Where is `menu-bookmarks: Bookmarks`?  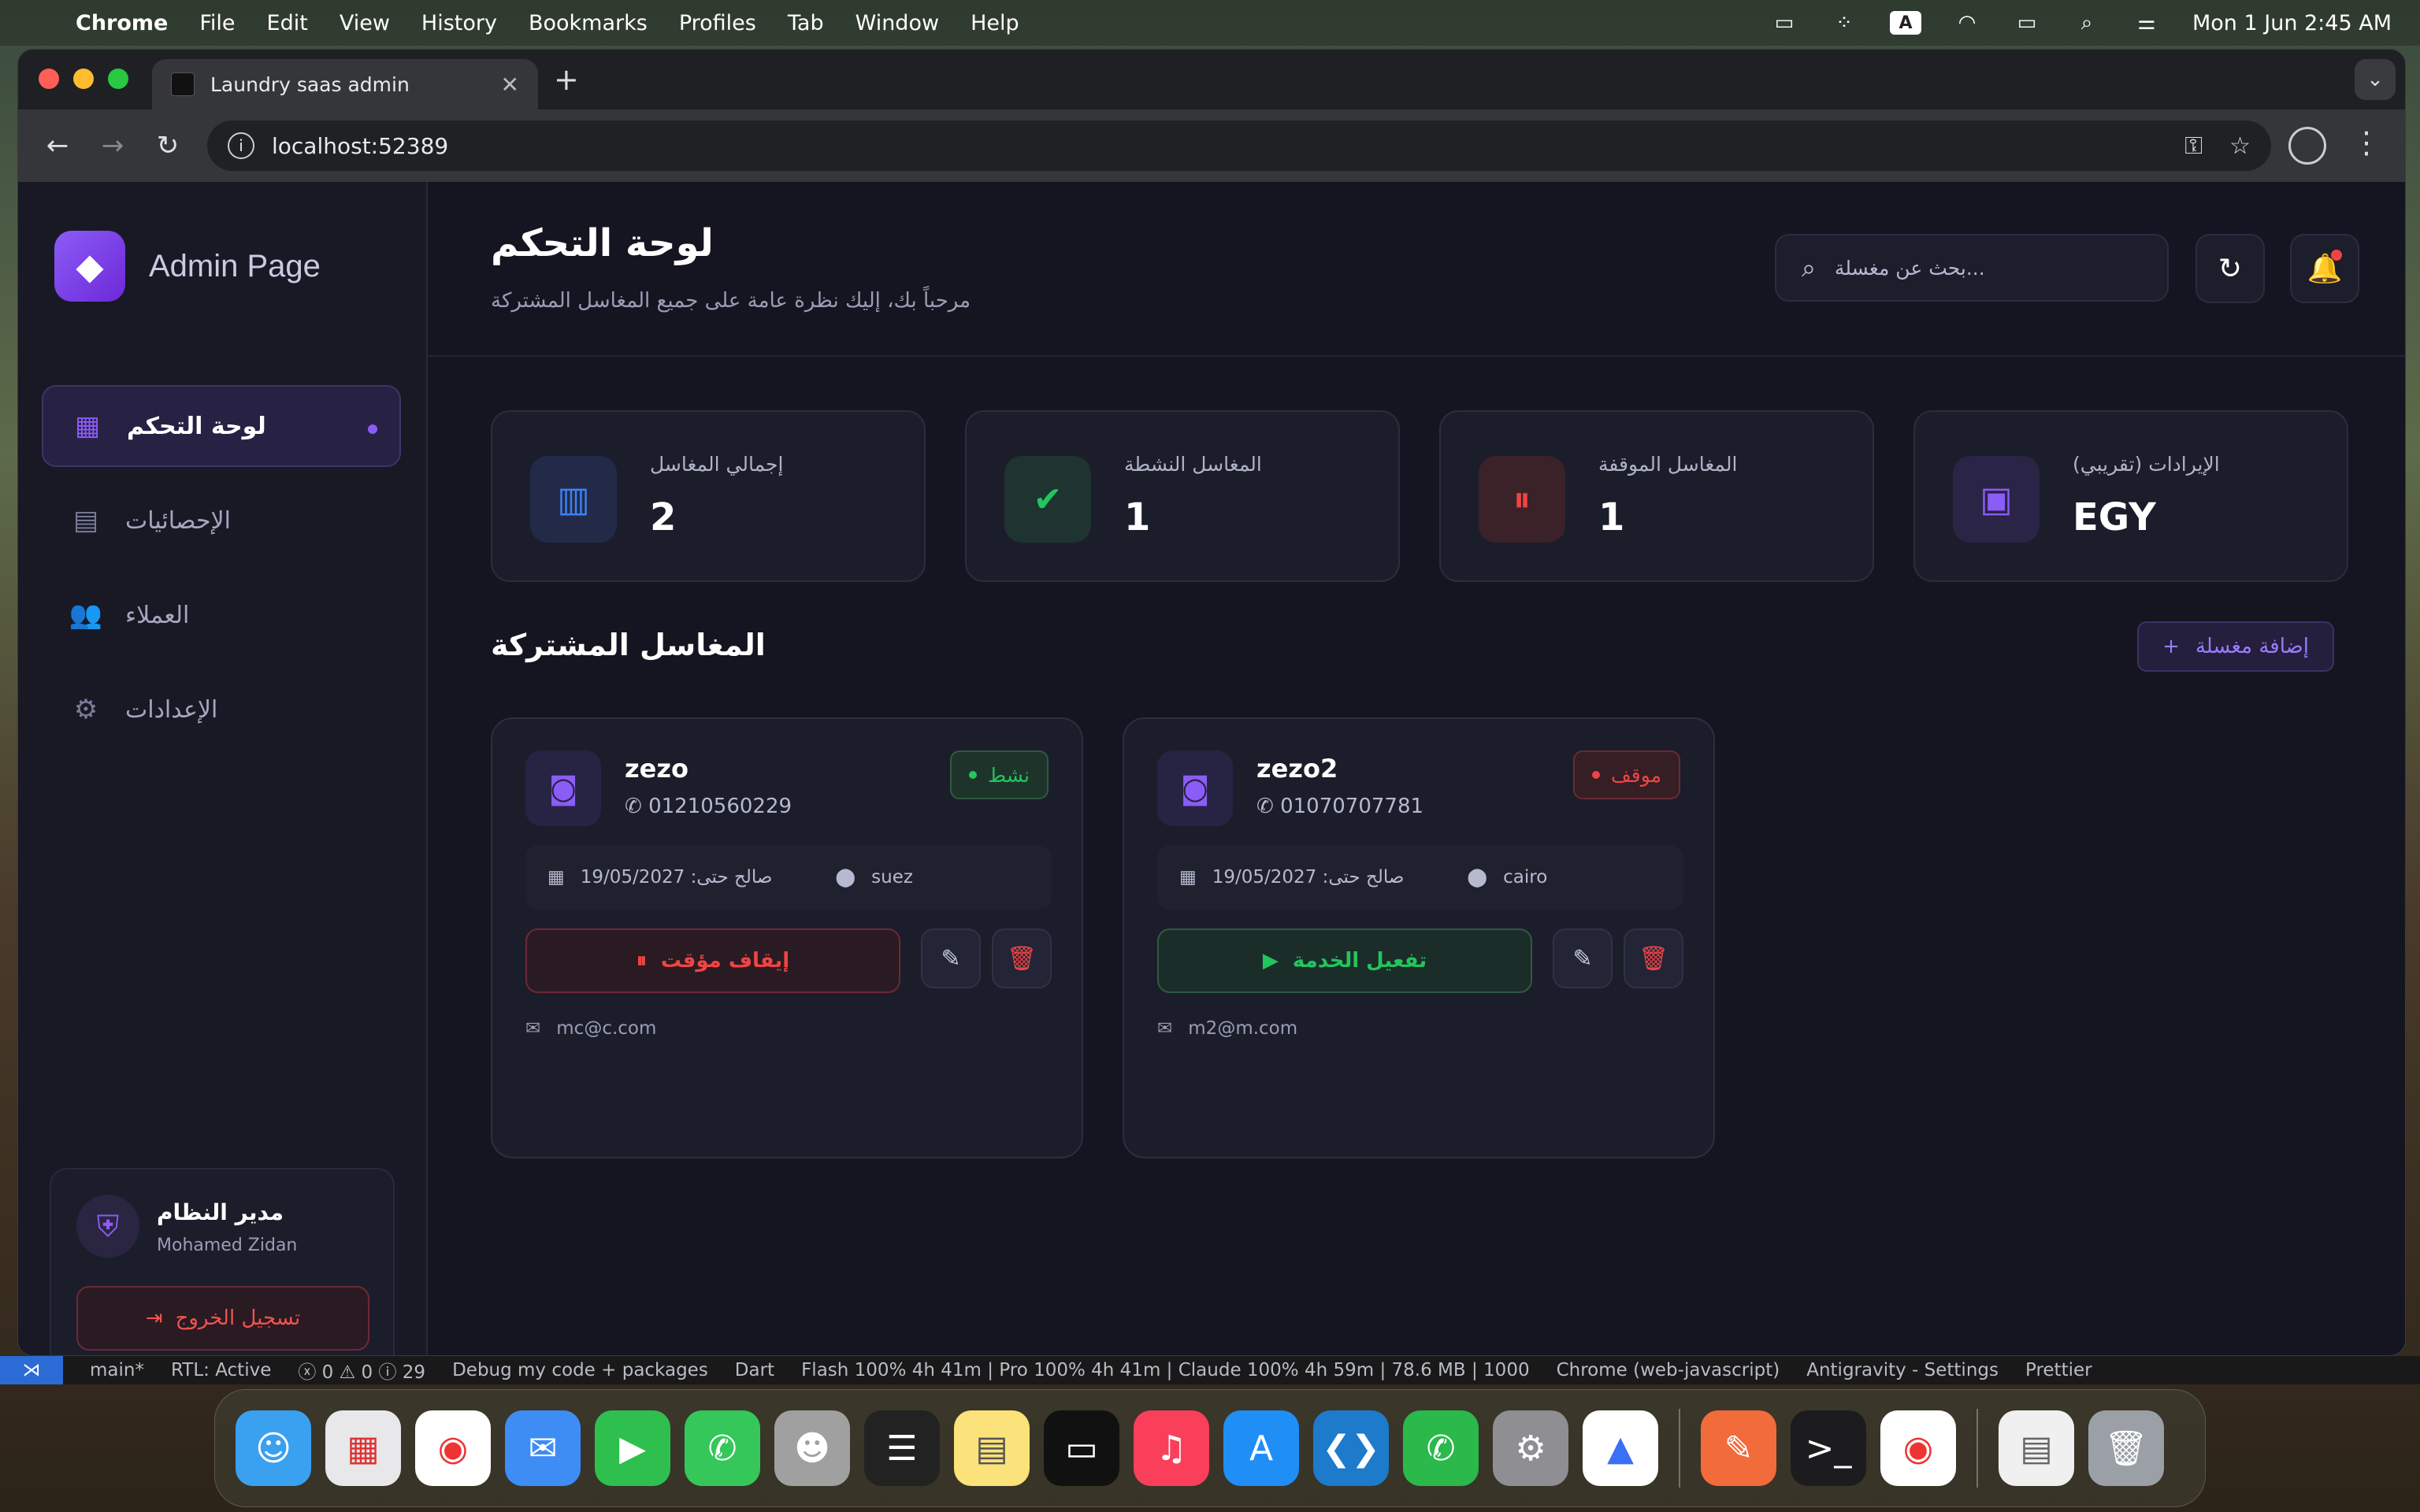 menu-bookmarks: Bookmarks is located at coordinates (588, 23).